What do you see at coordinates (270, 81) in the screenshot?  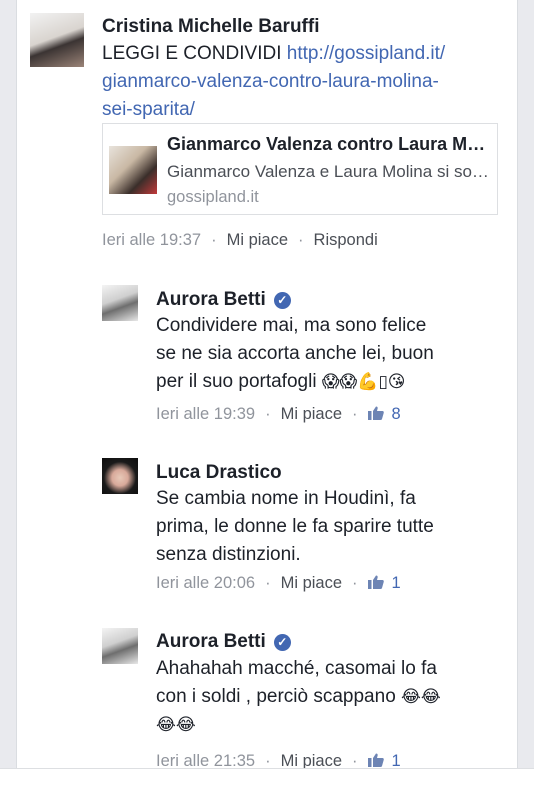 I see `post-link-line2: gianmarco-valenza-contro-laura-molina-` at bounding box center [270, 81].